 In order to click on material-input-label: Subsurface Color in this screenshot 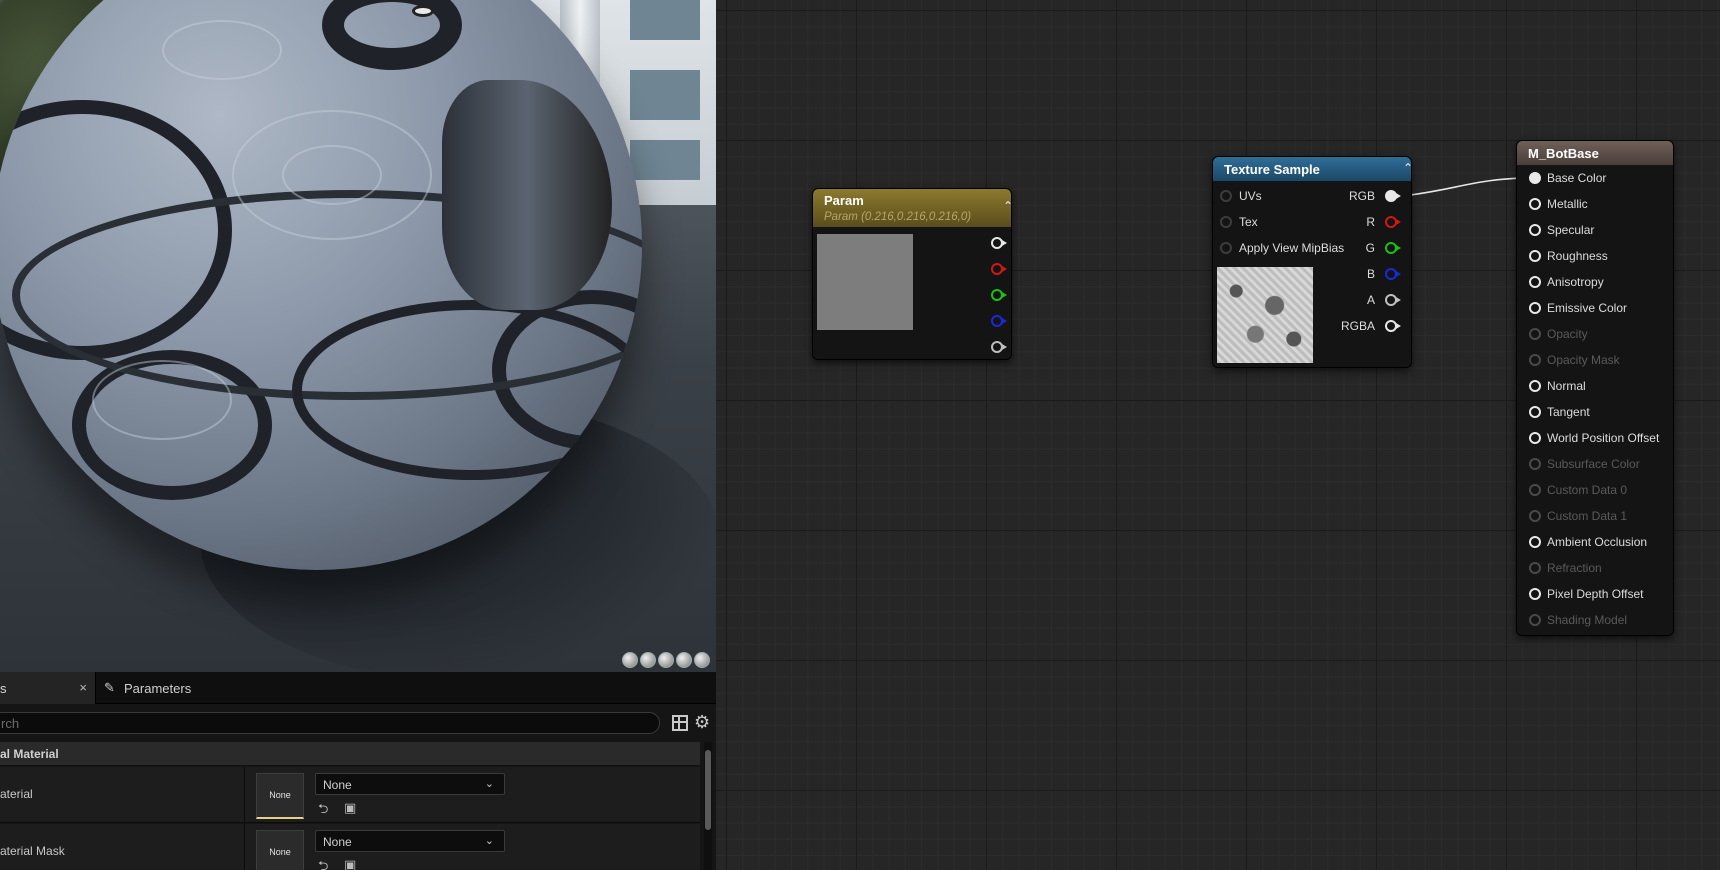, I will do `click(1593, 464)`.